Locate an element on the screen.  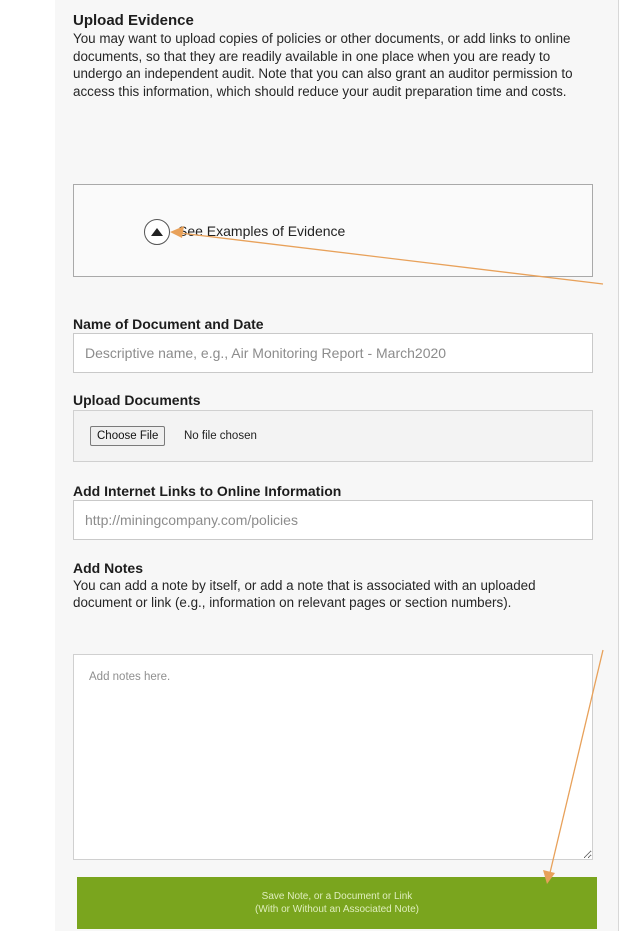
document-name-input is located at coordinates (333, 353).